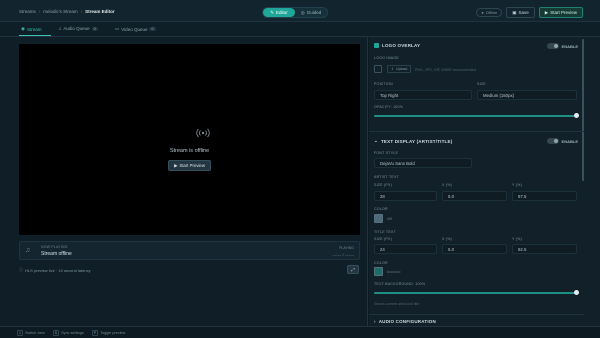 This screenshot has height=338, width=600. I want to click on text-background-slider-handle, so click(576, 292).